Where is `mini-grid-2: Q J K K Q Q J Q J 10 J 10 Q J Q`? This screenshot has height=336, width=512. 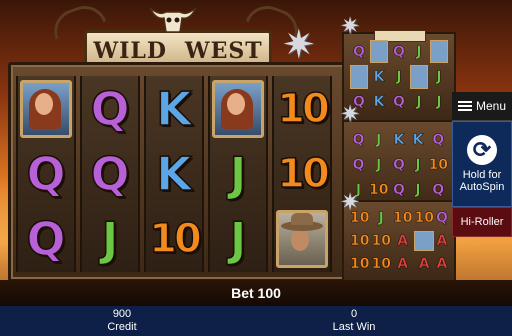 mini-grid-2: Q J K K Q Q J Q J 10 J 10 Q J Q is located at coordinates (399, 165).